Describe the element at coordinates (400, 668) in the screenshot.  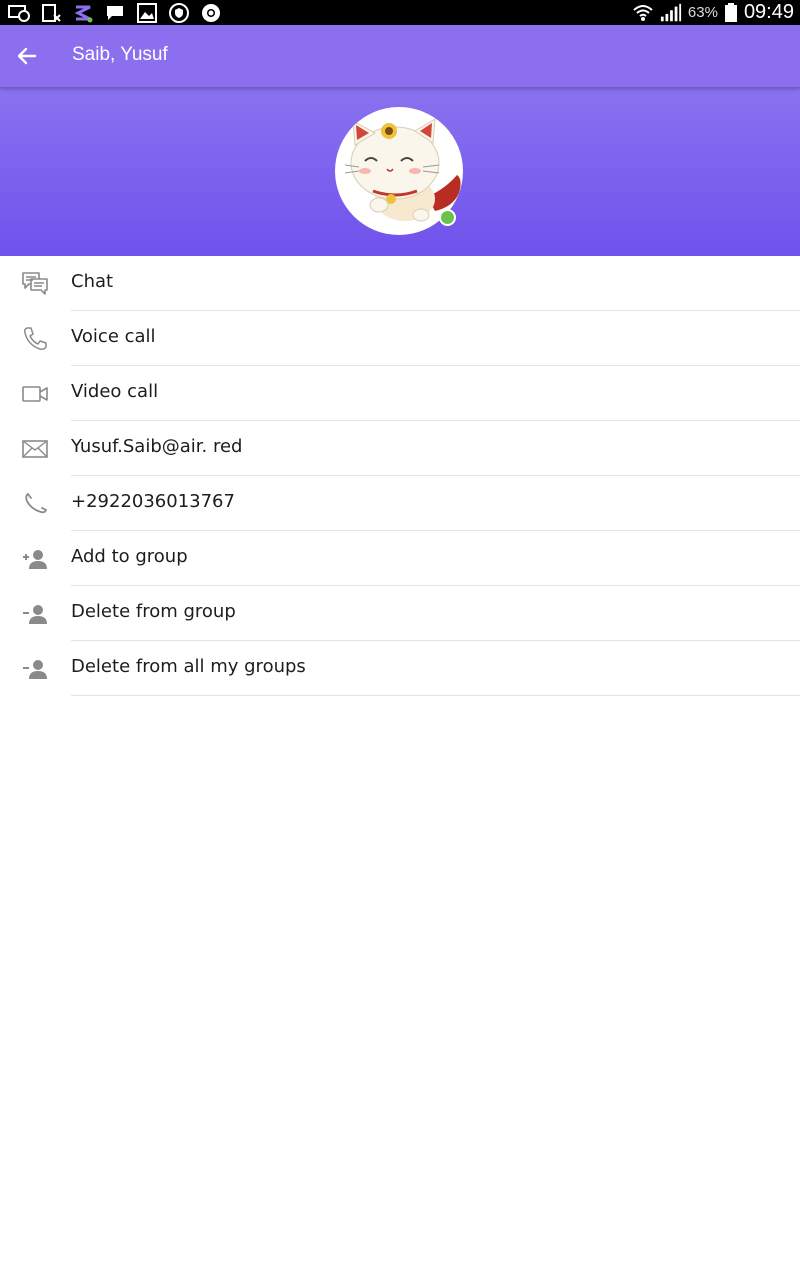
I see `delete-from-all-groups-action: Delete from all my groups` at that location.